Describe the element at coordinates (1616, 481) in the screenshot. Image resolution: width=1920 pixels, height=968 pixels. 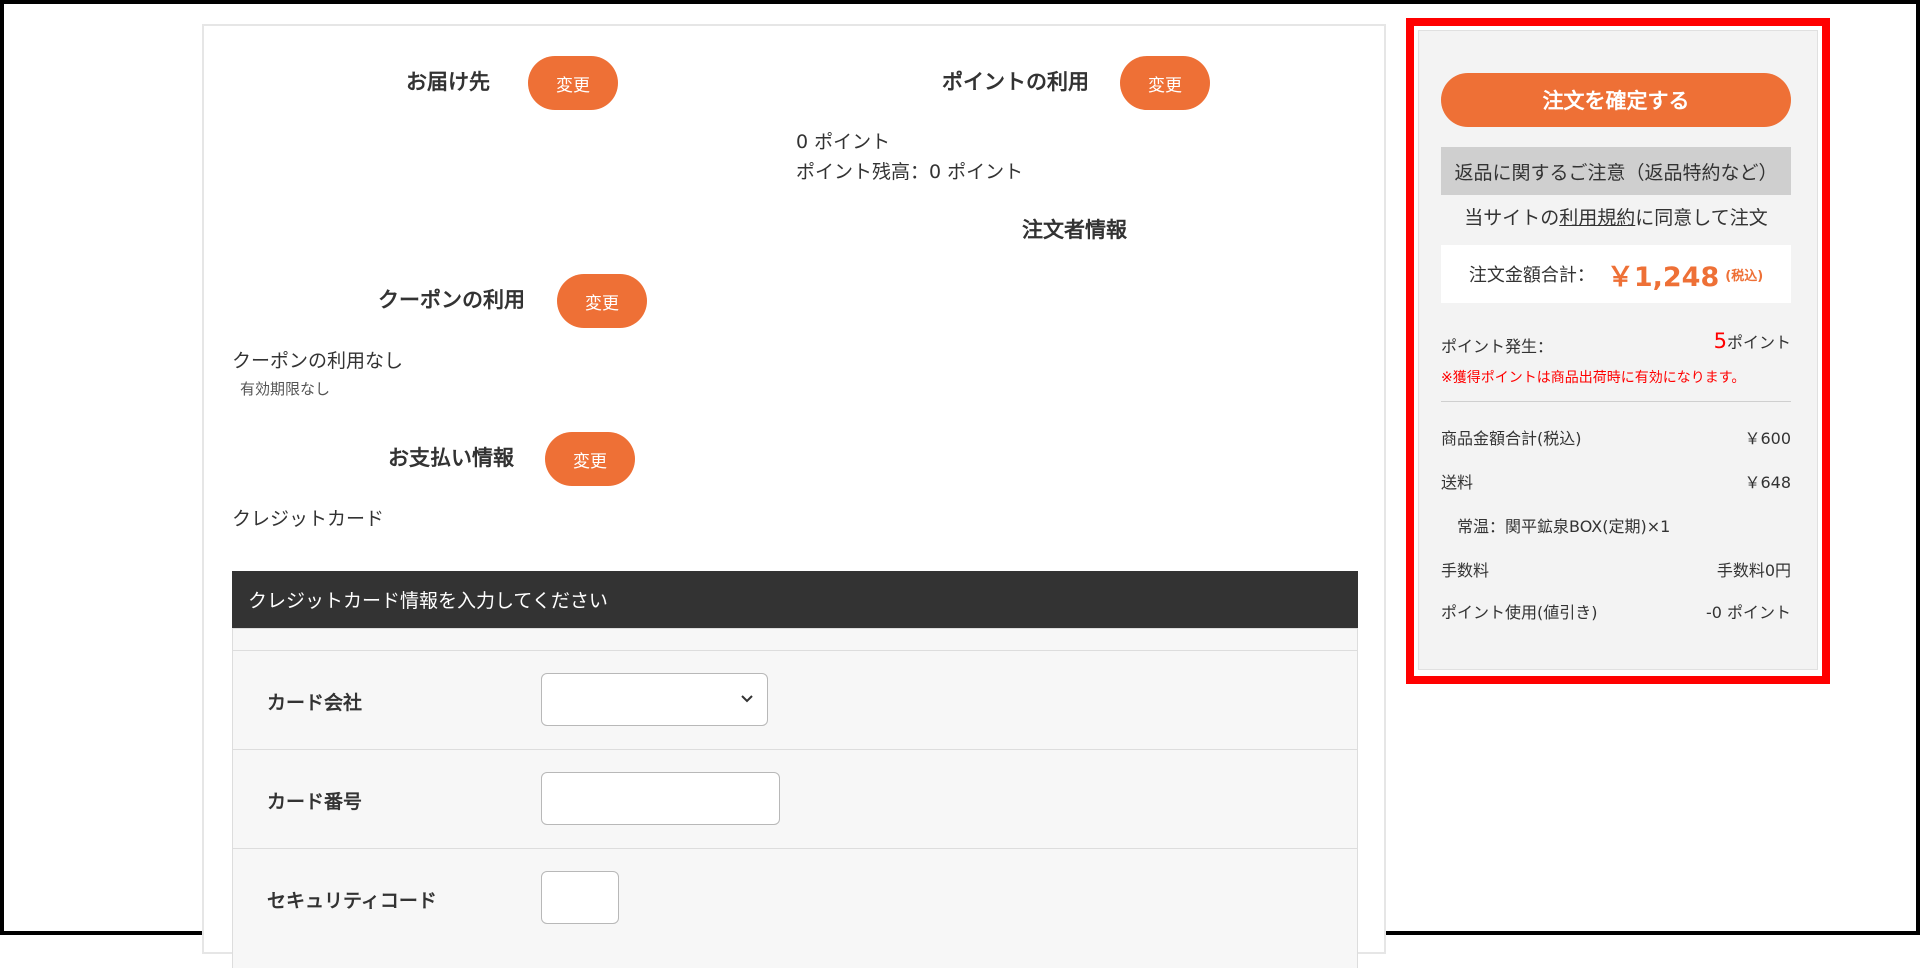
I see `shipping-row: 送料 ￥648` at that location.